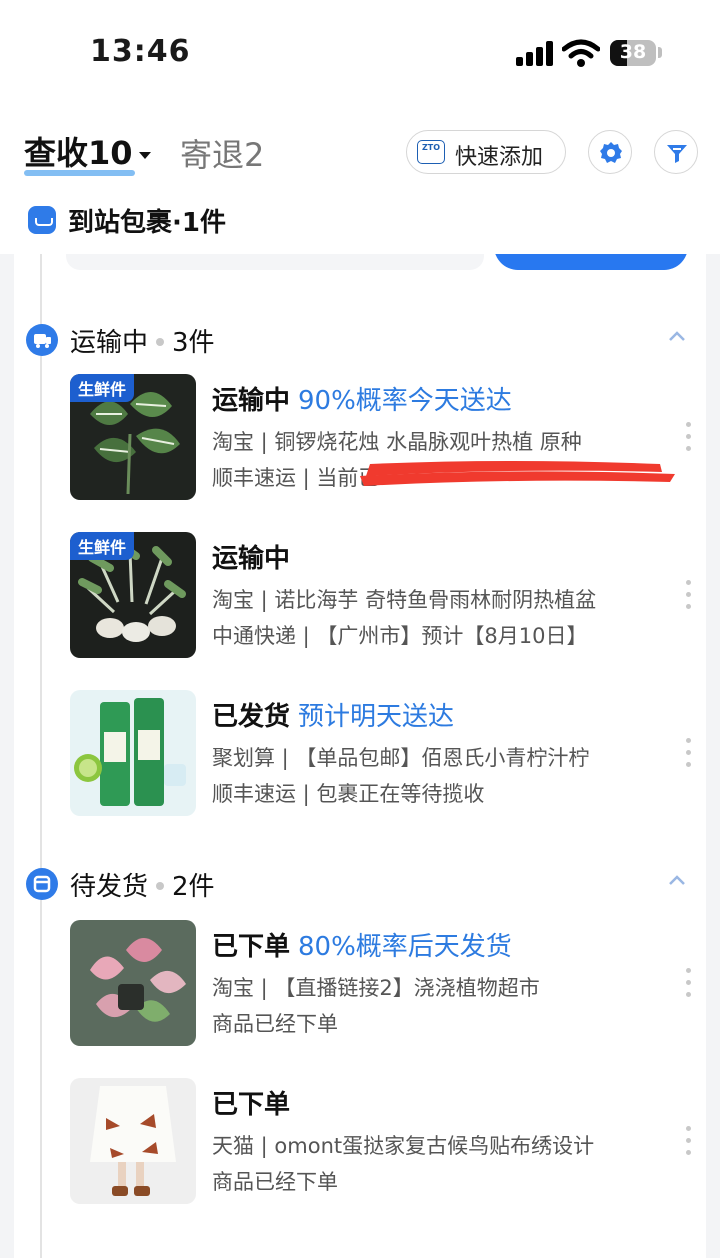  Describe the element at coordinates (193, 887) in the screenshot. I see `section-count: 2件` at that location.